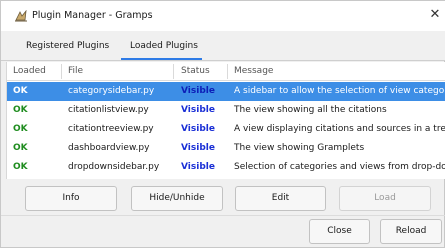 The image size is (445, 248). I want to click on file-cell: citationtreeview.py, so click(111, 129).